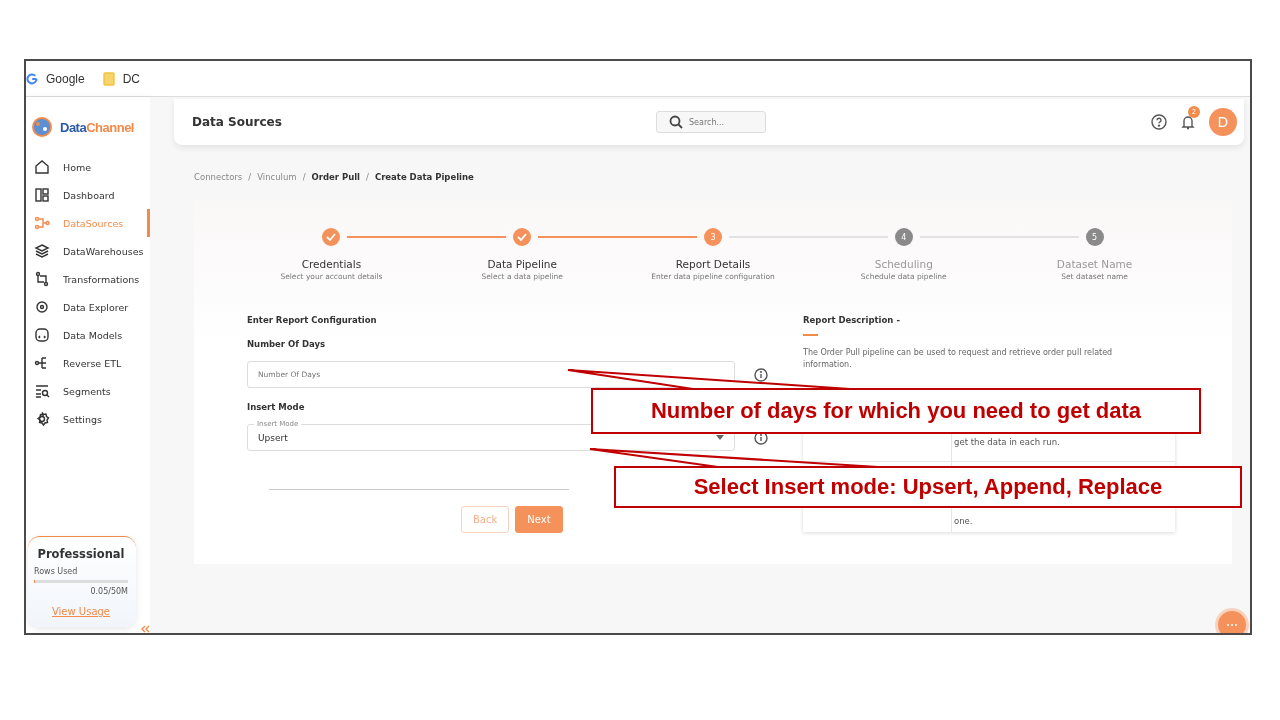 This screenshot has width=1280, height=720. What do you see at coordinates (81, 554) in the screenshot?
I see `plan-title: Professsional` at bounding box center [81, 554].